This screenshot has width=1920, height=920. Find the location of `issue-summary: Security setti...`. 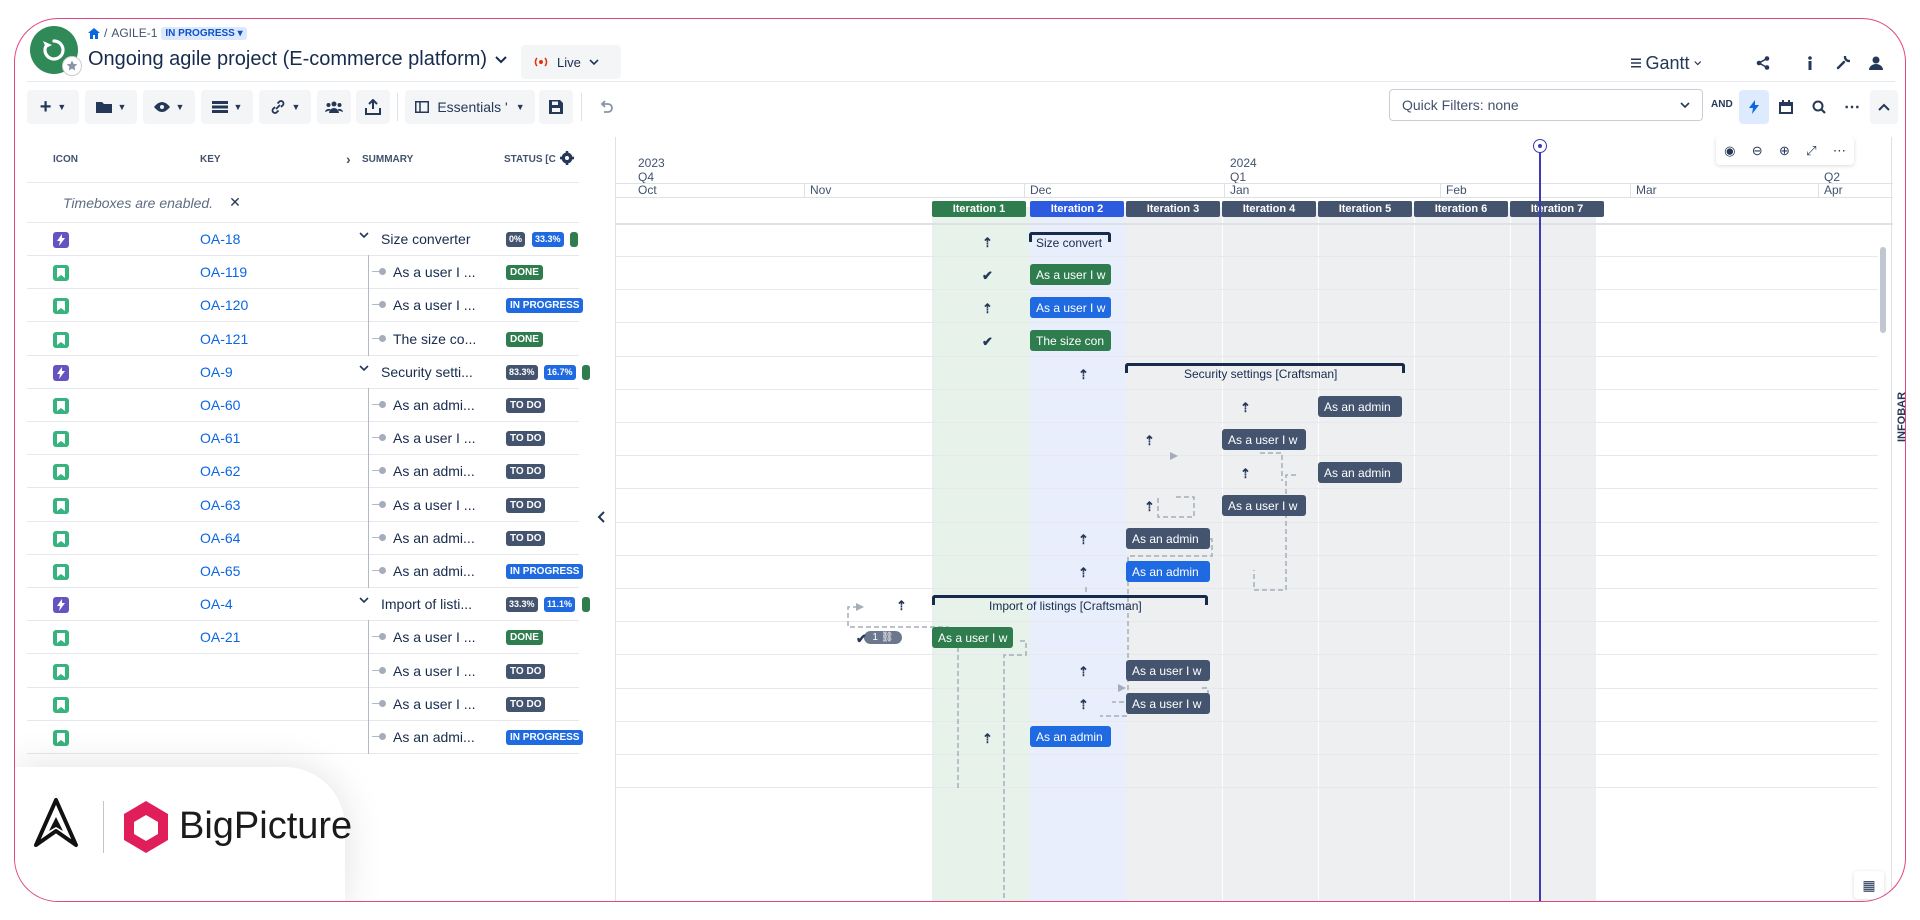

issue-summary: Security setti... is located at coordinates (427, 372).